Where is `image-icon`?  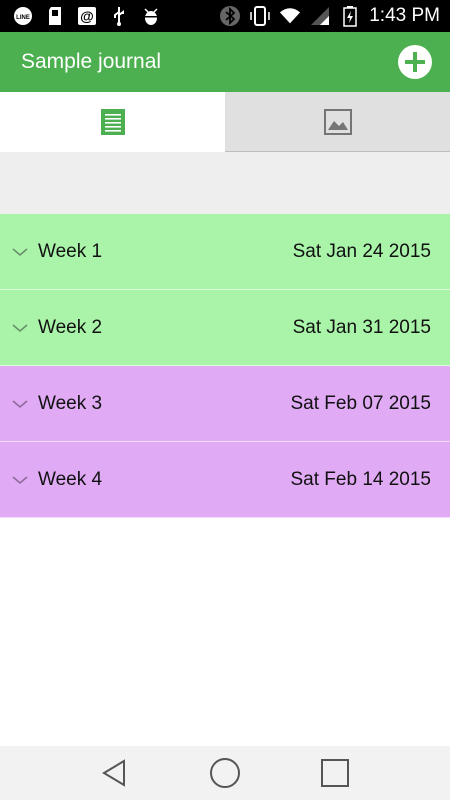
image-icon is located at coordinates (337, 121).